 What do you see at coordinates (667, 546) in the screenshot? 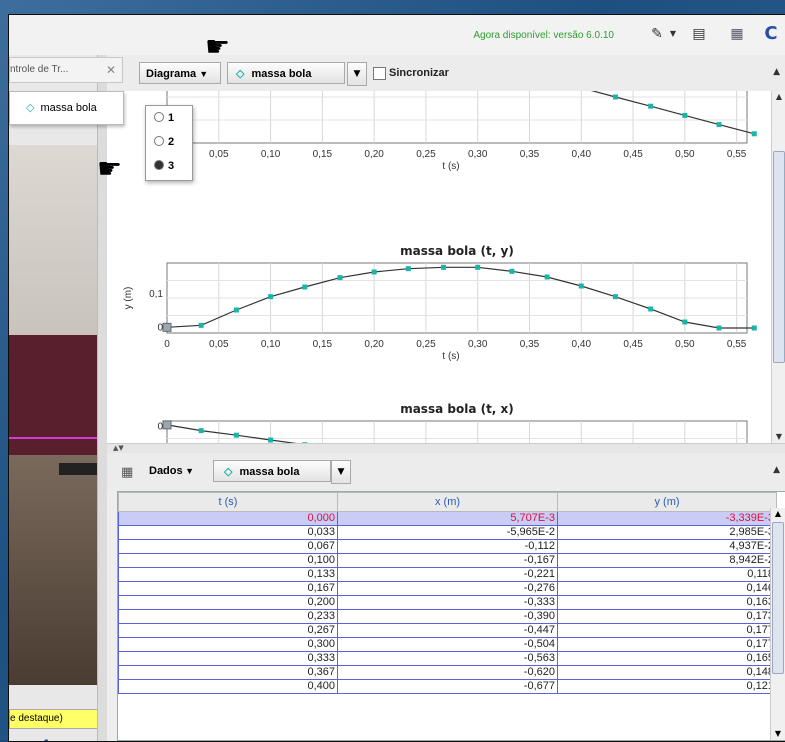
I see `cell-y: 4,937E-2` at bounding box center [667, 546].